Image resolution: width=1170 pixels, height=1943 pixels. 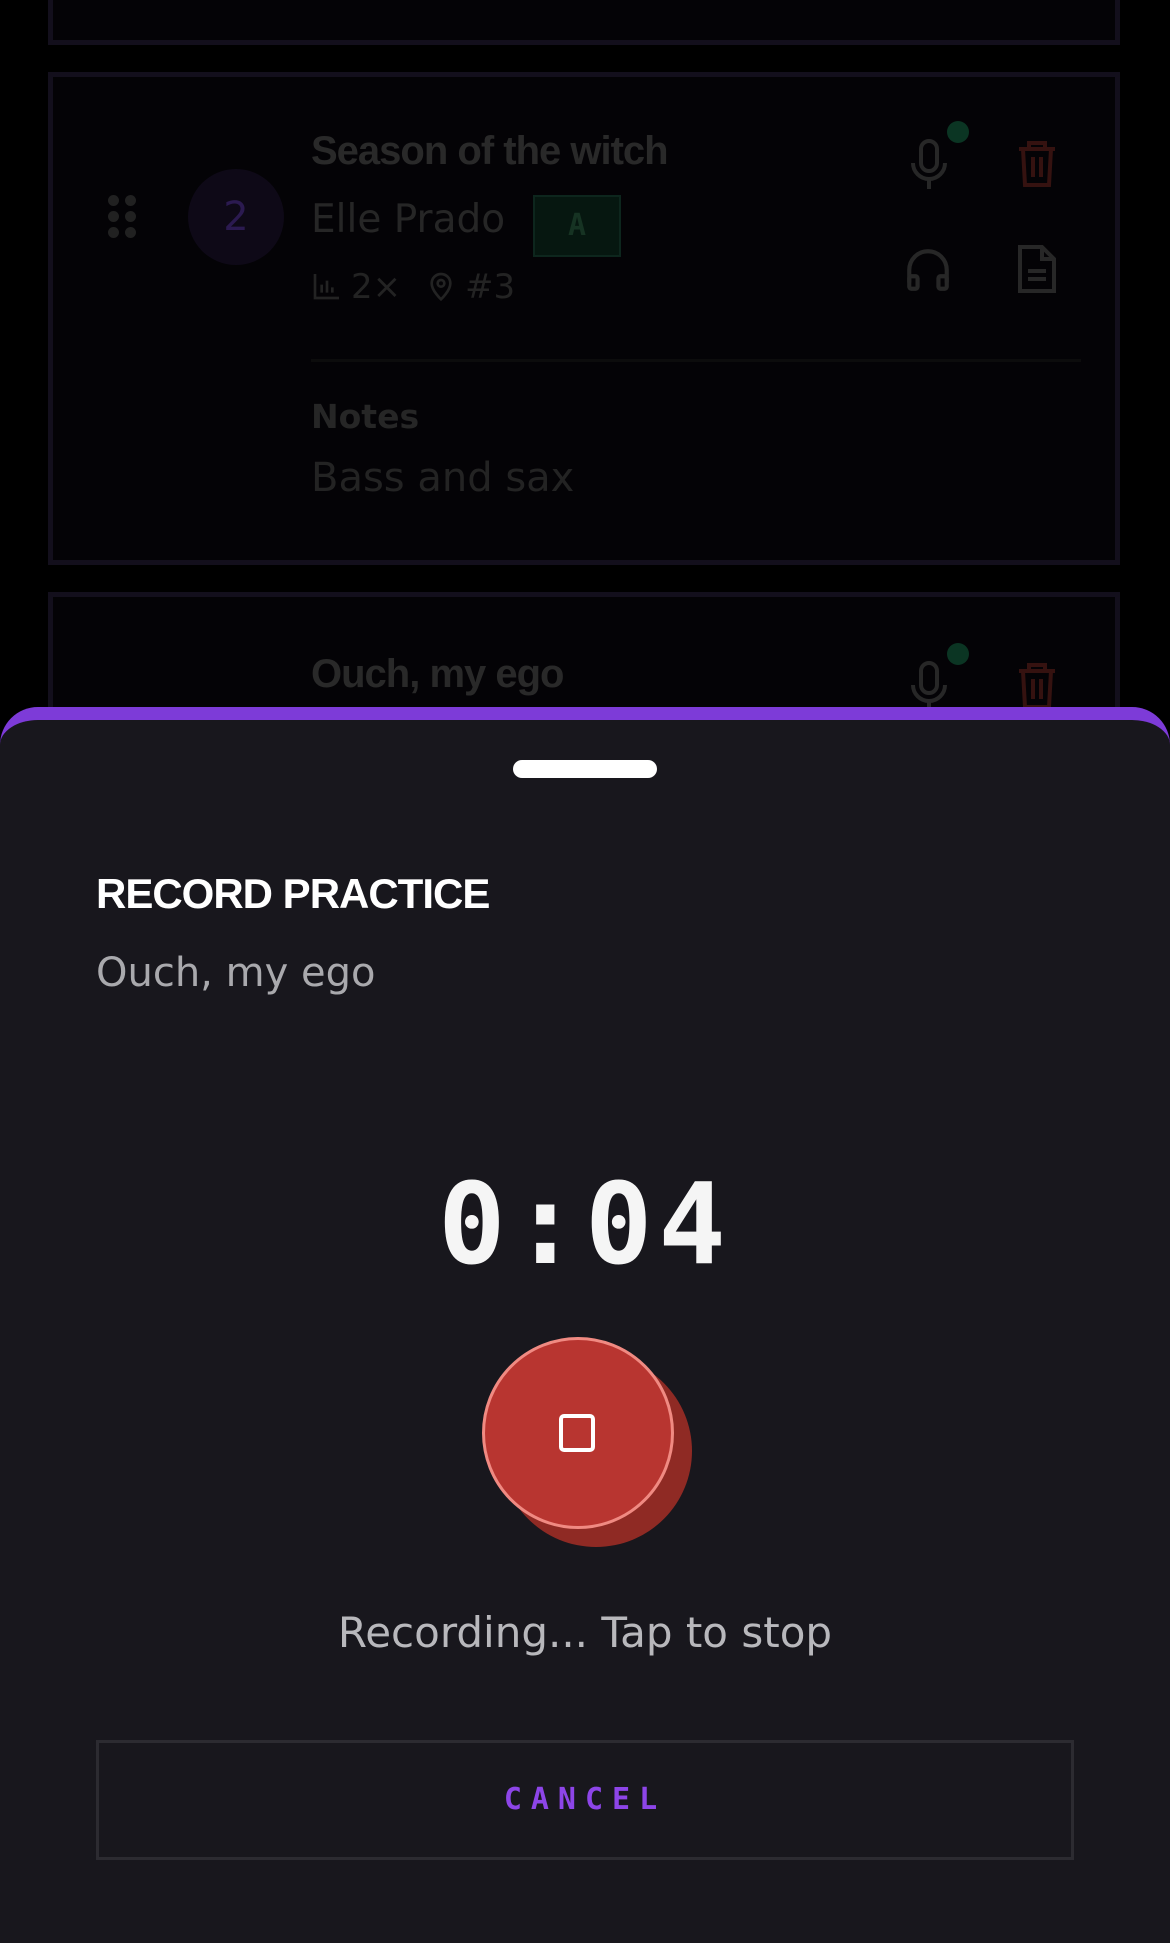 I want to click on sheet-song-name: Ouch, my ego, so click(x=236, y=973).